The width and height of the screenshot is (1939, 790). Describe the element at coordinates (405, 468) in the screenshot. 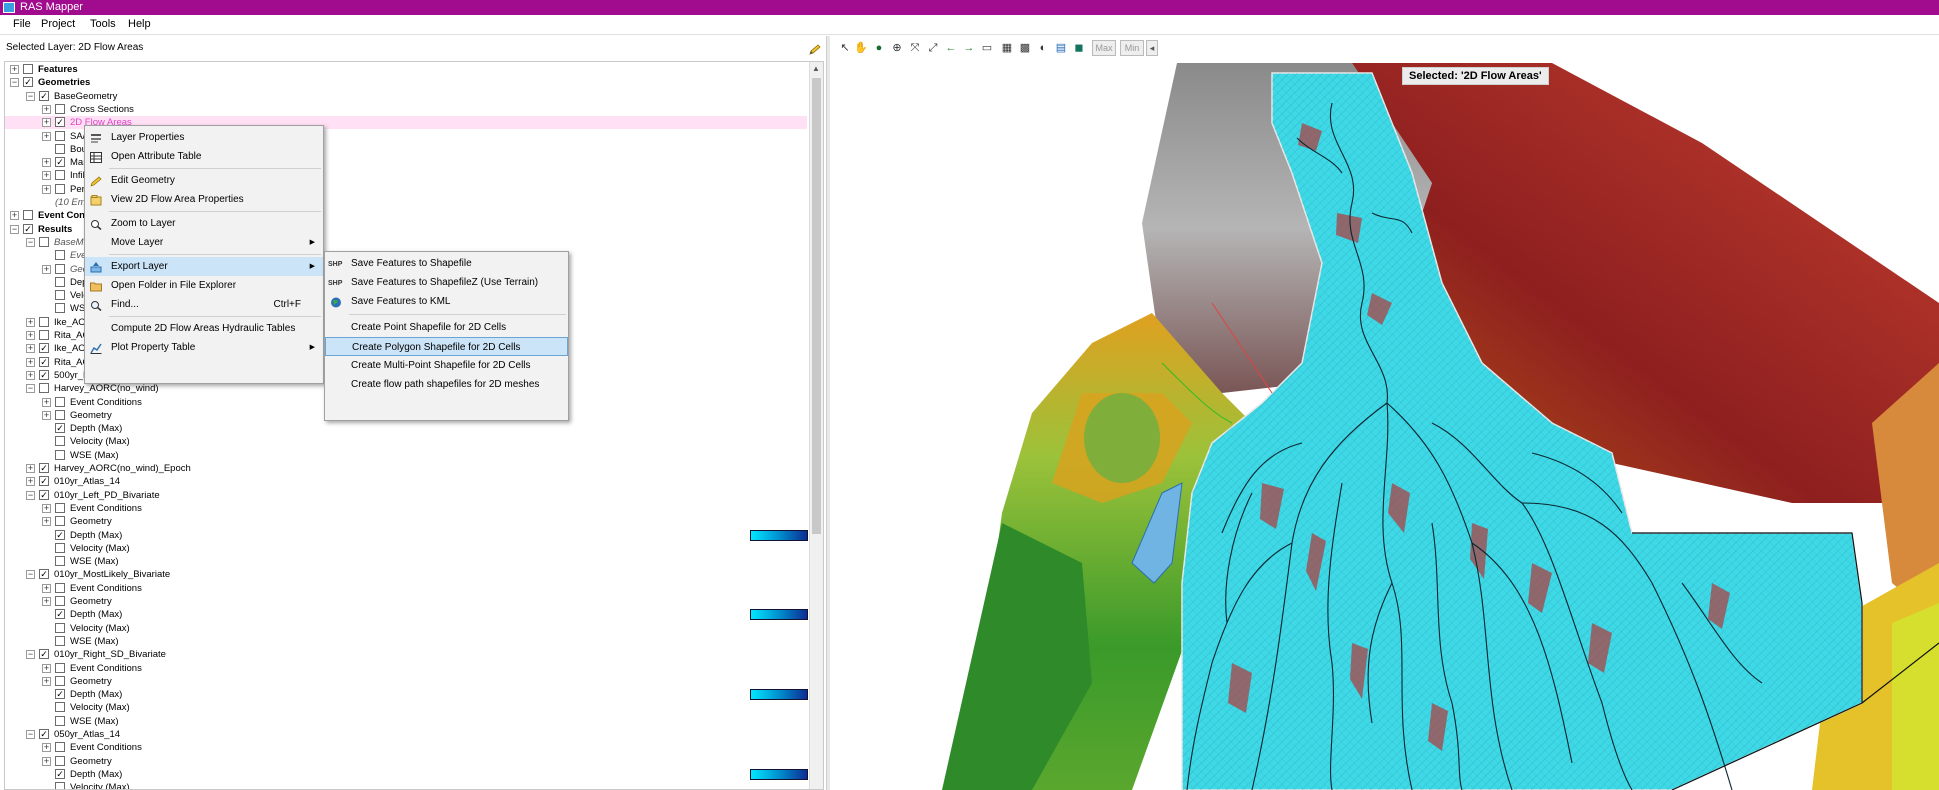

I see `tree-row: + ✓ Harvey_AORC(no_wind)_Epoch` at that location.